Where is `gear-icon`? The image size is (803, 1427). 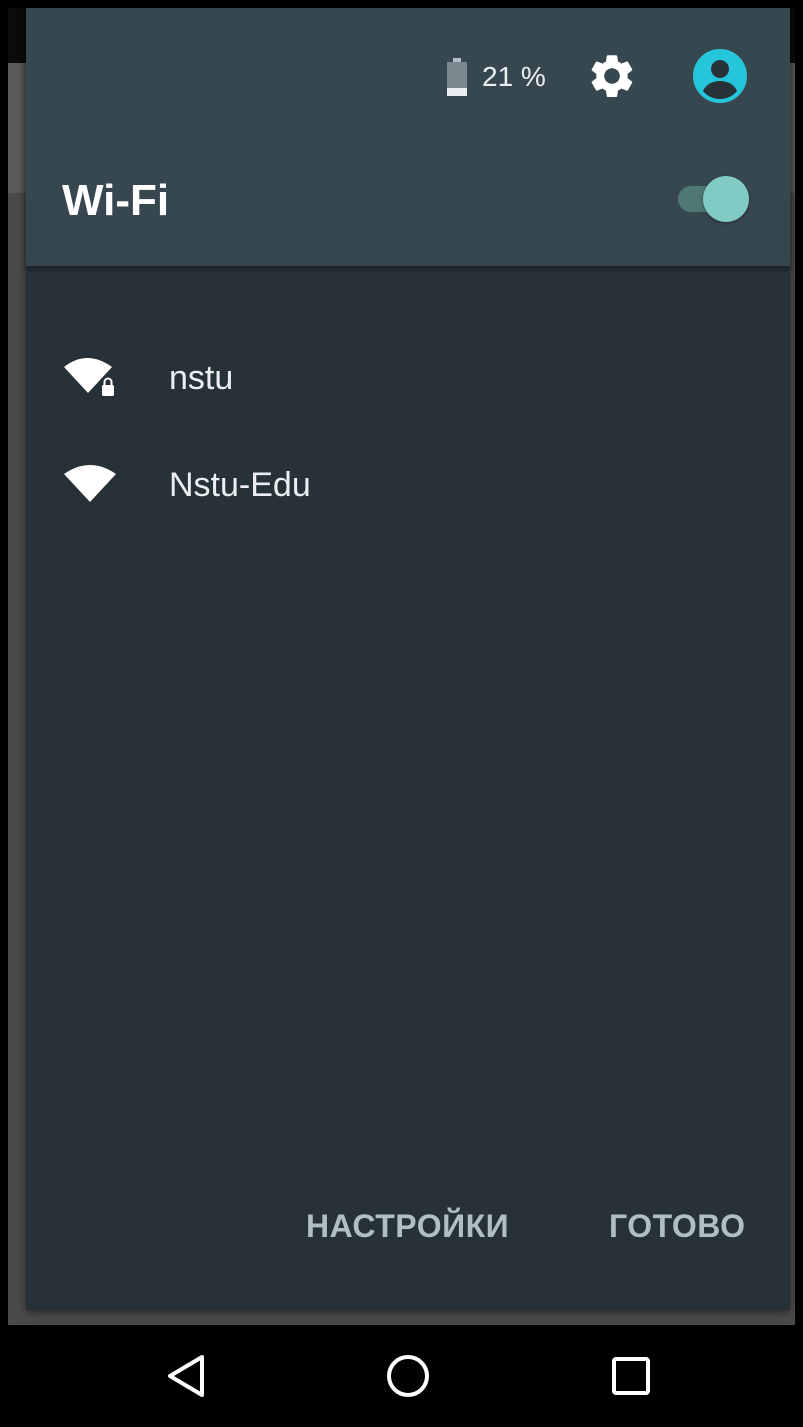
gear-icon is located at coordinates (612, 76).